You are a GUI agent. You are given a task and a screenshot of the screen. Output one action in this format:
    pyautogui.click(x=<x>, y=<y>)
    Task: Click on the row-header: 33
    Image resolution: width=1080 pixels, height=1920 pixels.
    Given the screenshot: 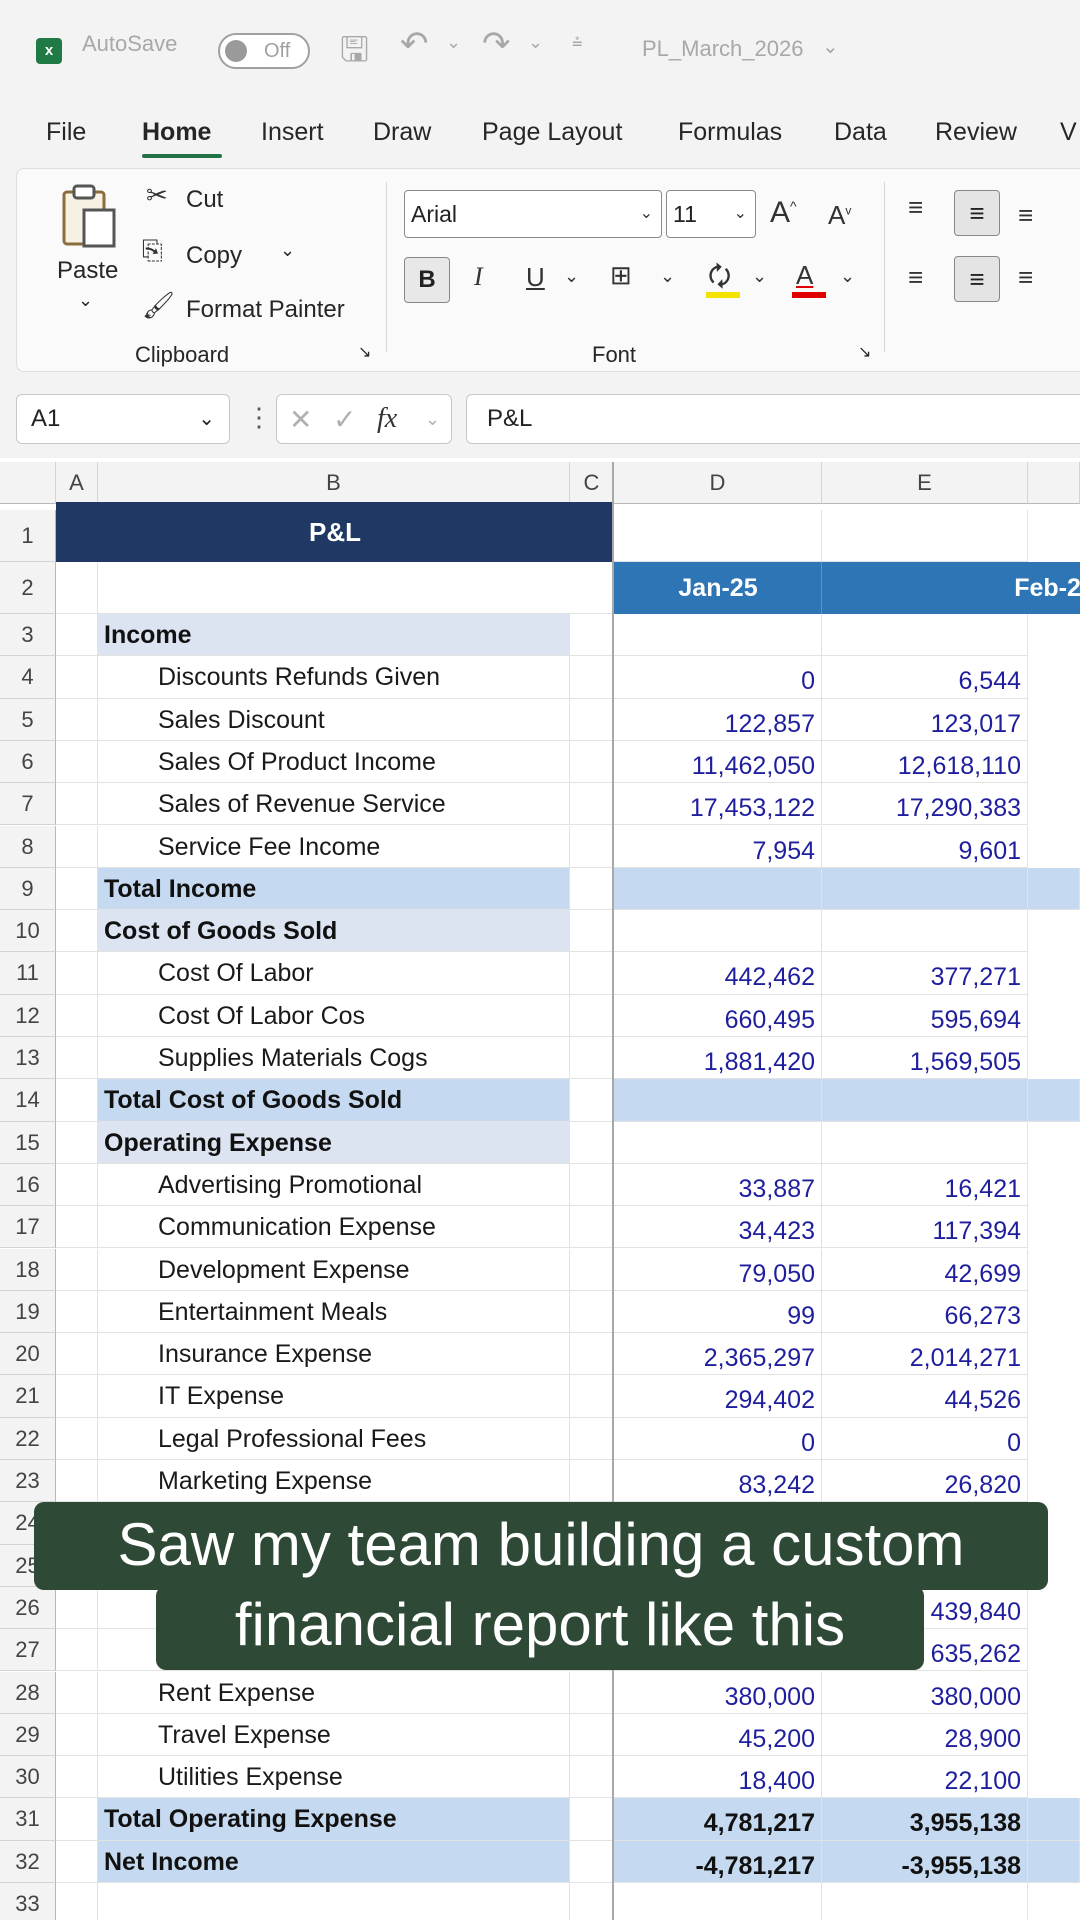 What is the action you would take?
    pyautogui.click(x=28, y=1901)
    